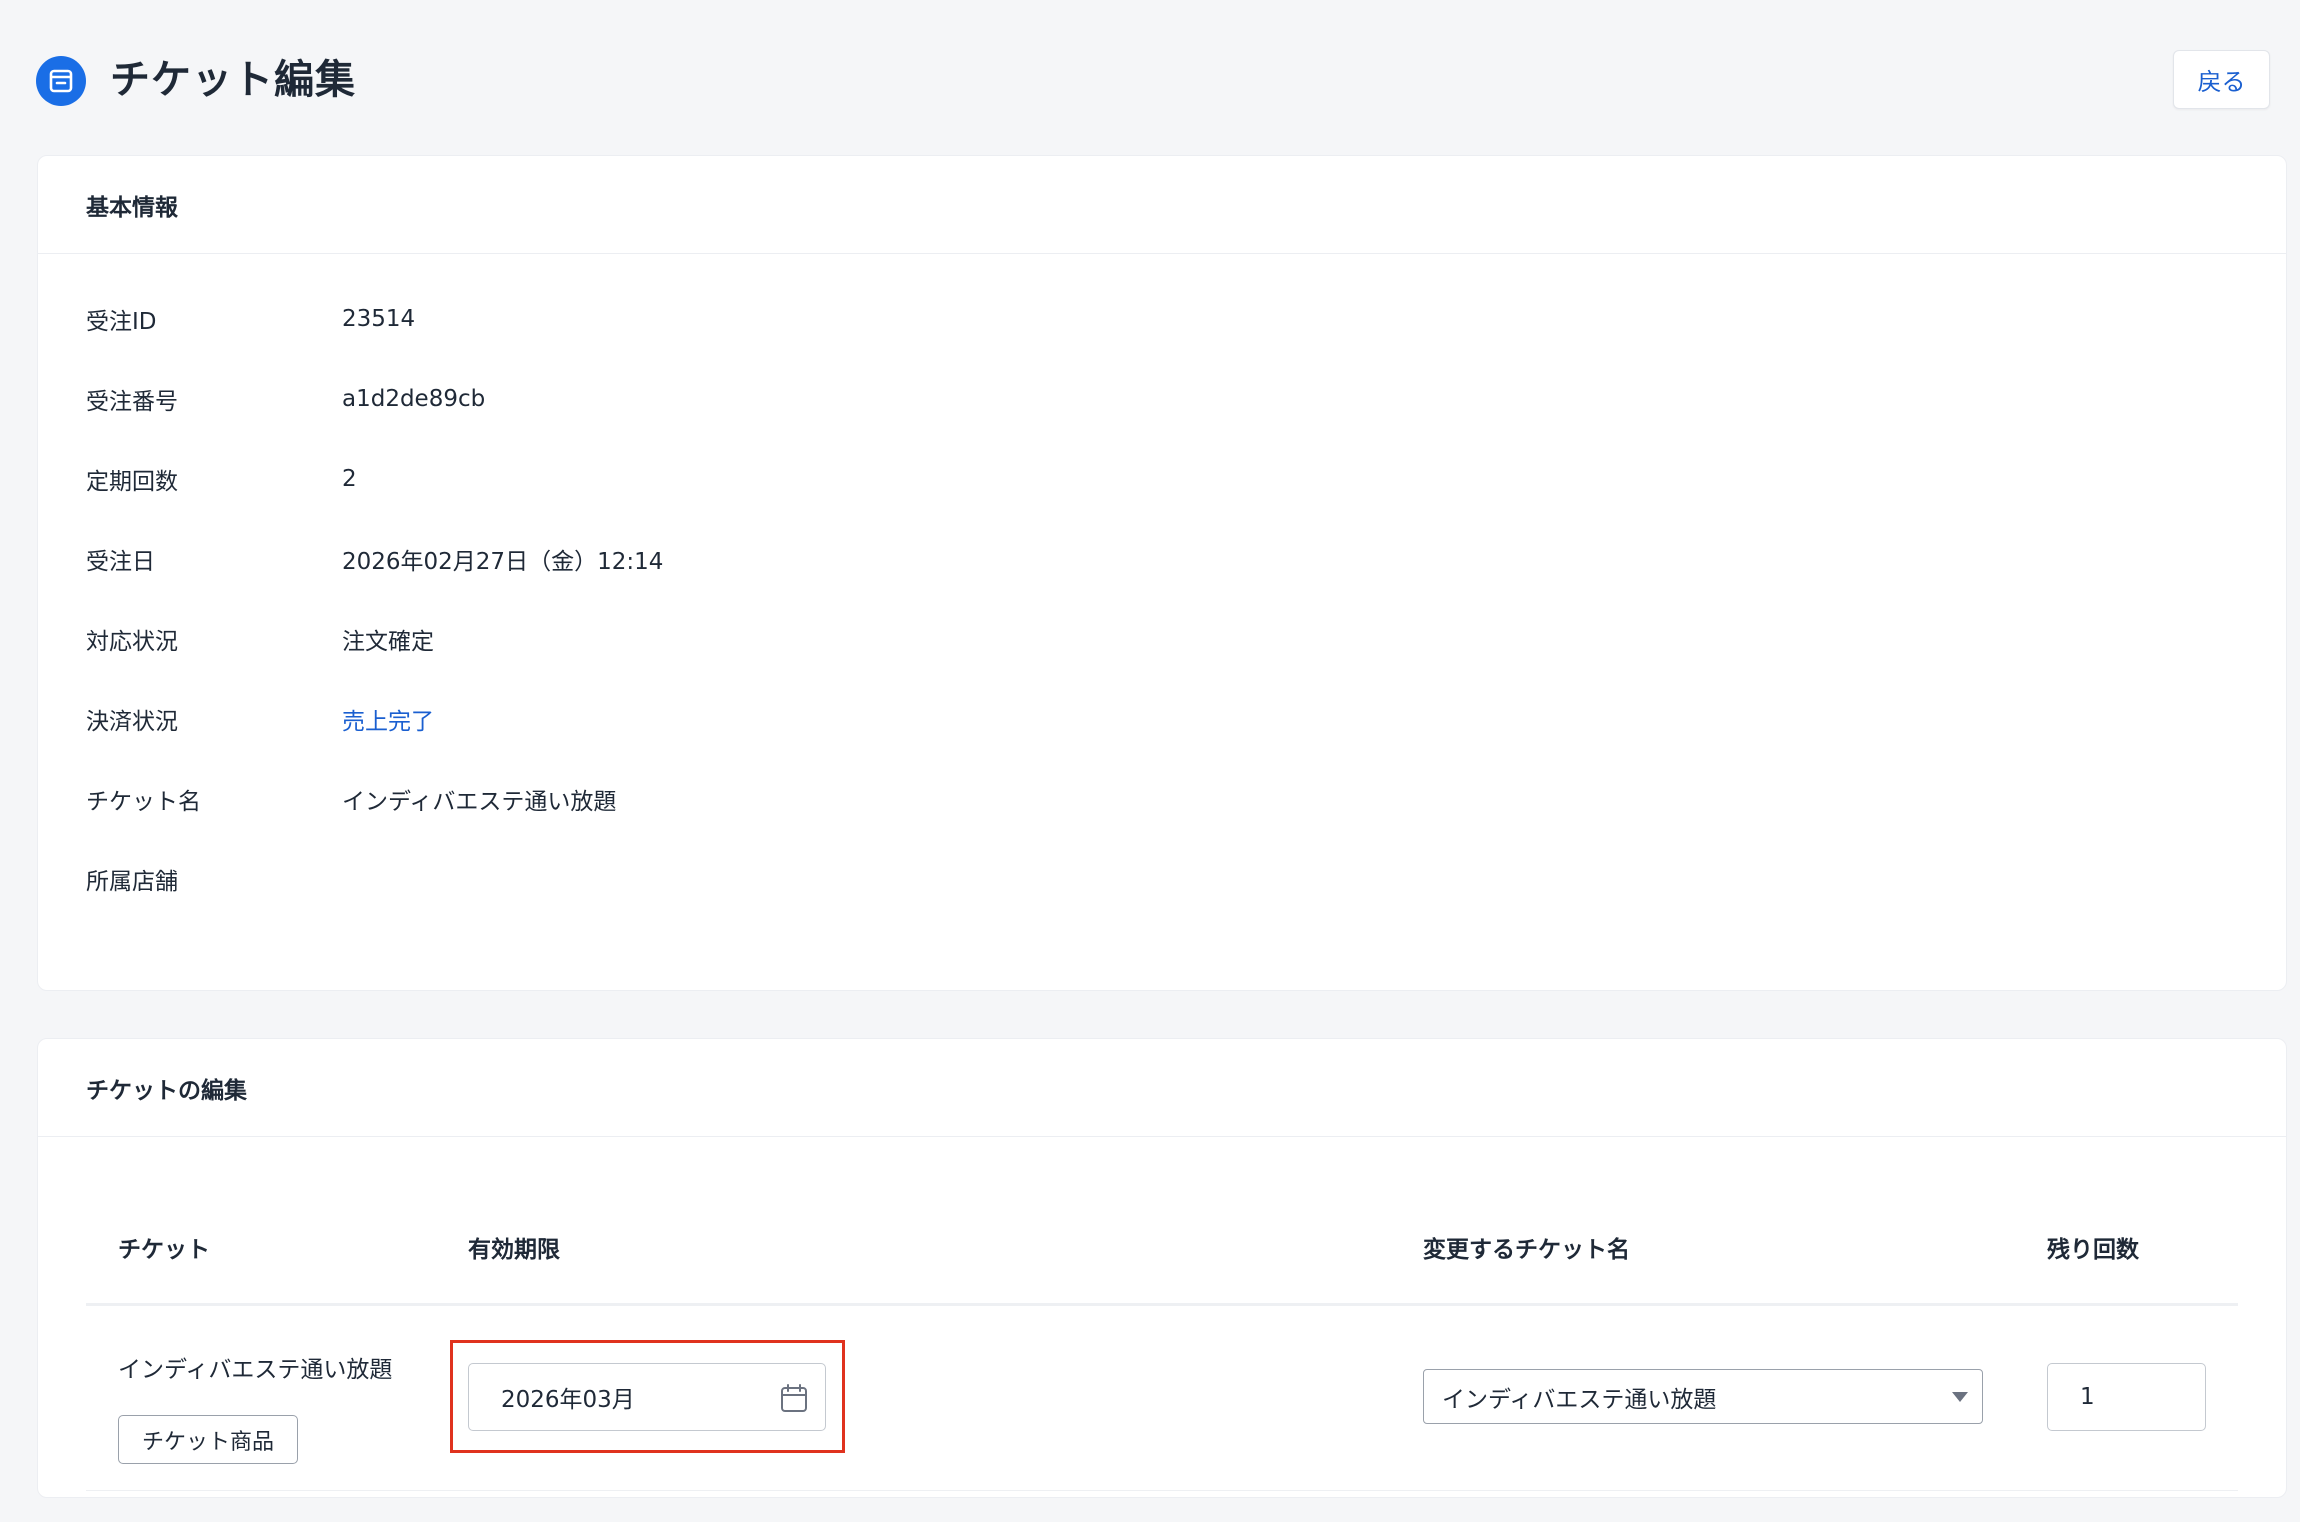 This screenshot has height=1522, width=2300. Describe the element at coordinates (479, 802) in the screenshot. I see `info-value: インディバエステ通い放題` at that location.